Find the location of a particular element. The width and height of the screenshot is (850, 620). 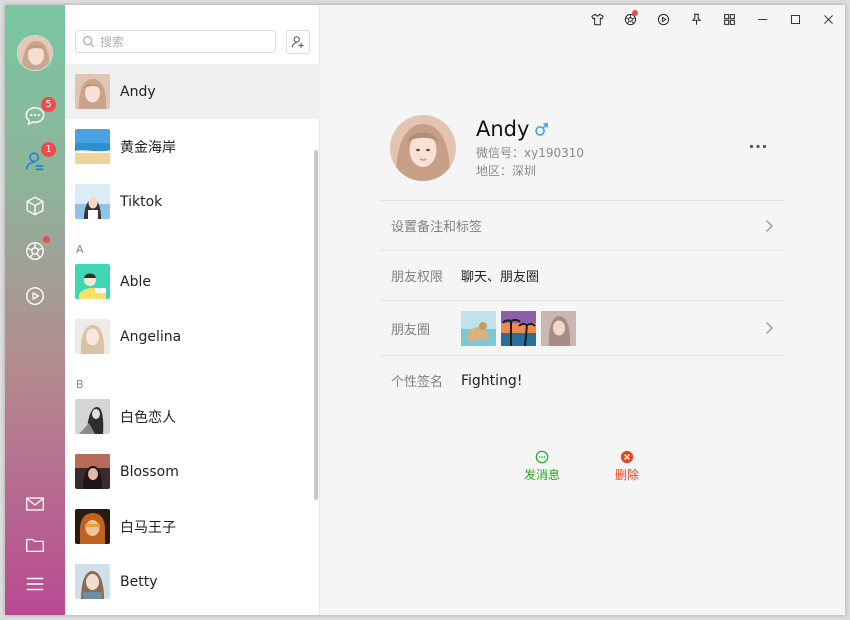

pin-icon is located at coordinates (696, 19).